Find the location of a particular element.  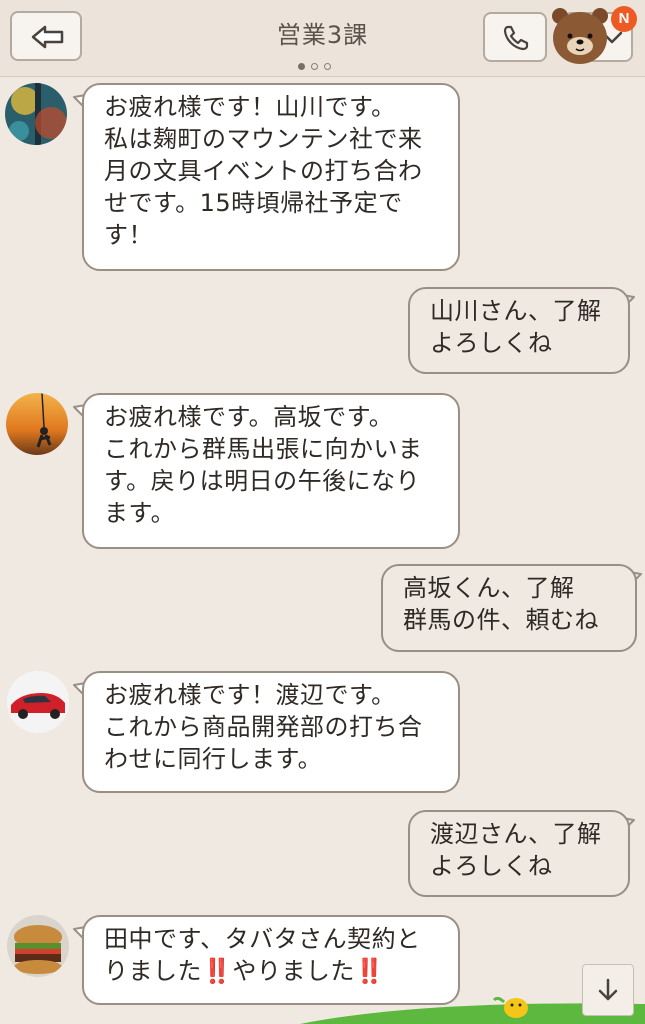

message-bubble-outgoing: 渡辺さん、了解 よろしくね is located at coordinates (519, 853).